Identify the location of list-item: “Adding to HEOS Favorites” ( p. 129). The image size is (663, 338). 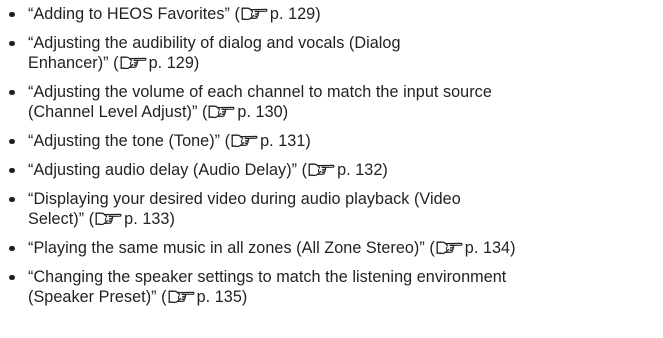
(331, 14).